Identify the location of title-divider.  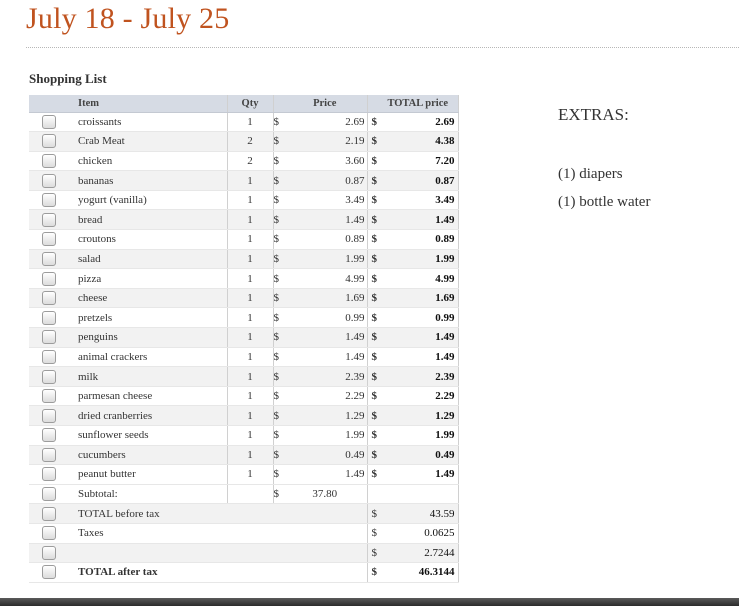
(382, 47).